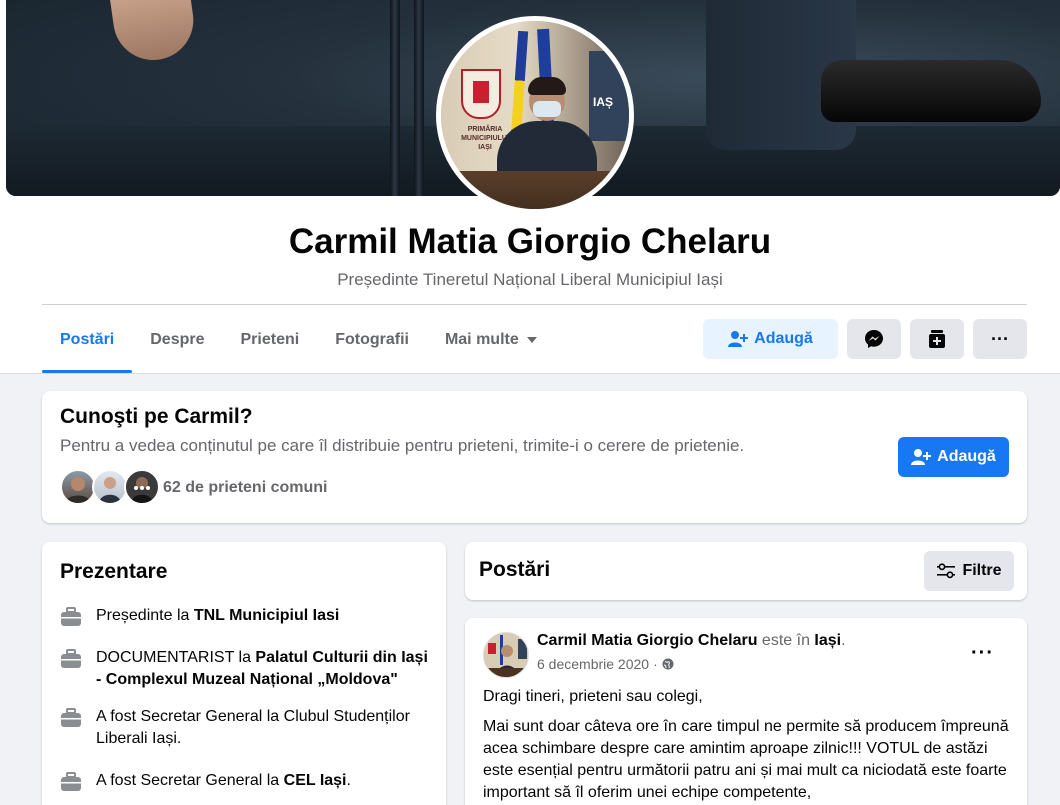 The width and height of the screenshot is (1060, 805). I want to click on poster-text: IAȘ, so click(603, 102).